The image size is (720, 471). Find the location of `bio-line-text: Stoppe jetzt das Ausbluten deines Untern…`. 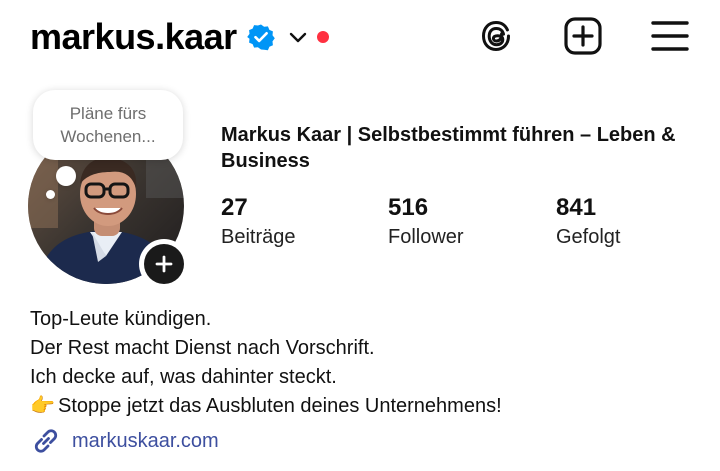

bio-line-text: Stoppe jetzt das Ausbluten deines Untern… is located at coordinates (280, 406).